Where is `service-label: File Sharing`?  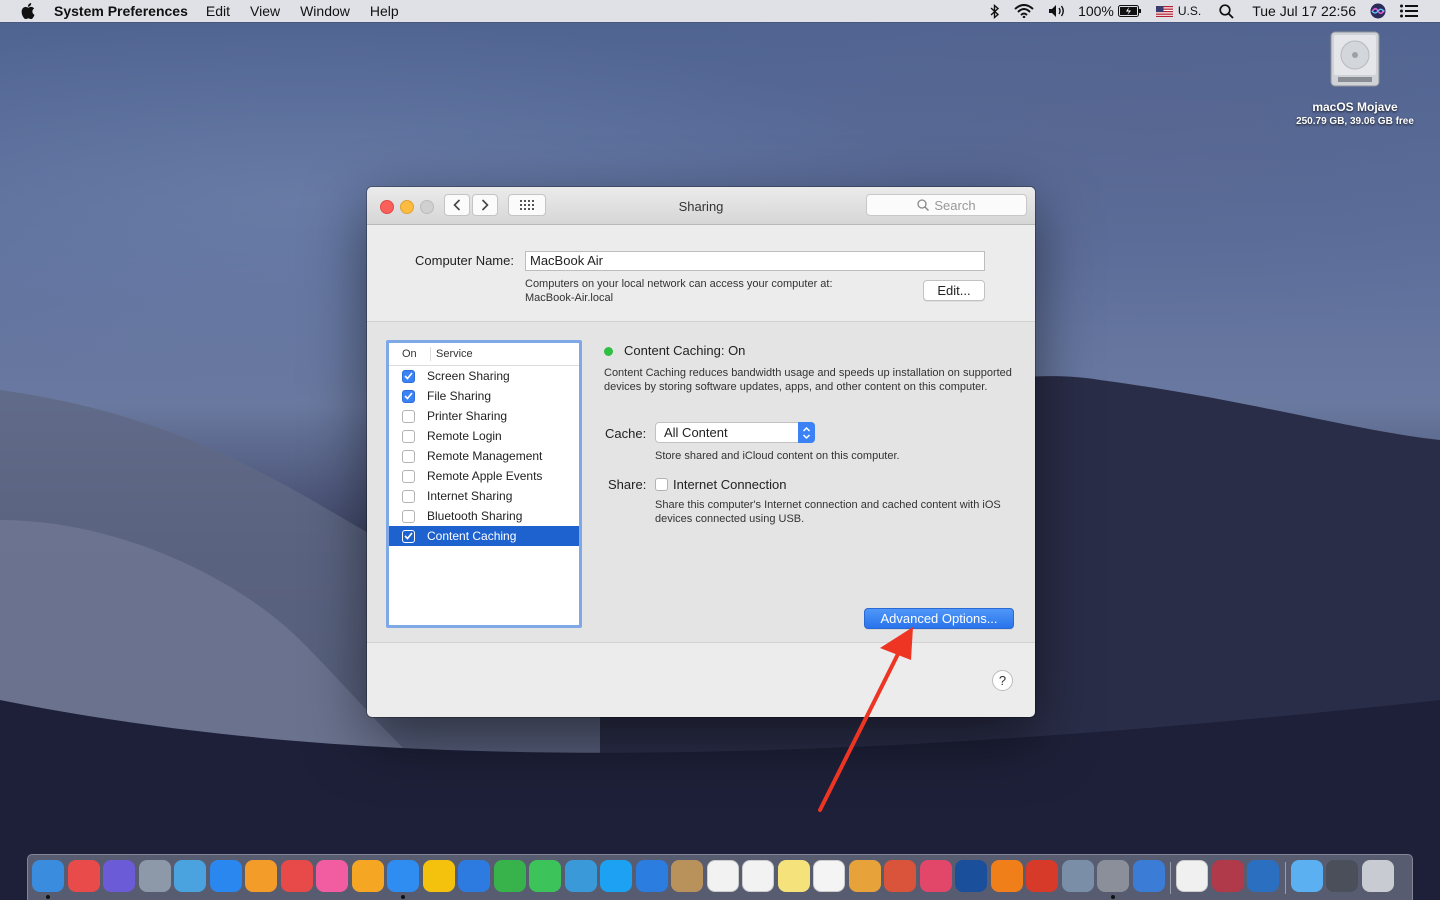 service-label: File Sharing is located at coordinates (459, 396).